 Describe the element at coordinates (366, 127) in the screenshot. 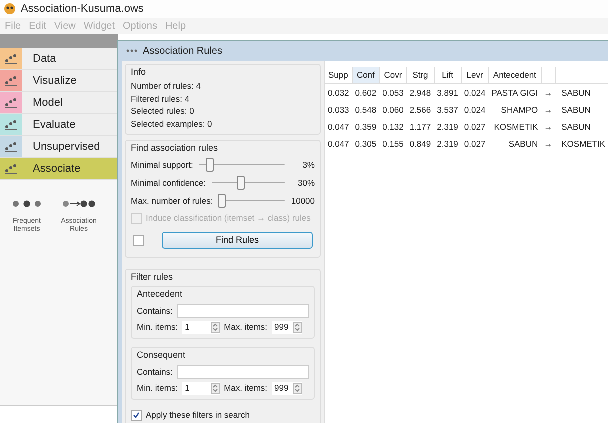

I see `table-cell-text: 0.359` at that location.